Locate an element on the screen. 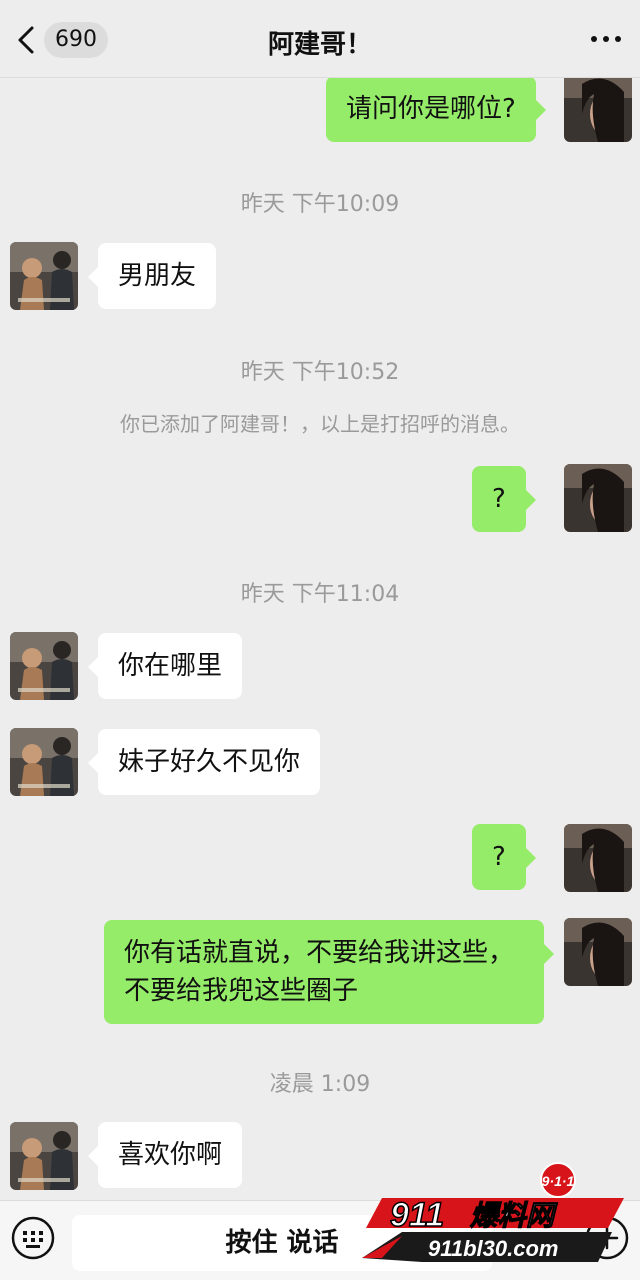 This screenshot has width=640, height=1280. chat-header: 690 阿建哥！ is located at coordinates (320, 39).